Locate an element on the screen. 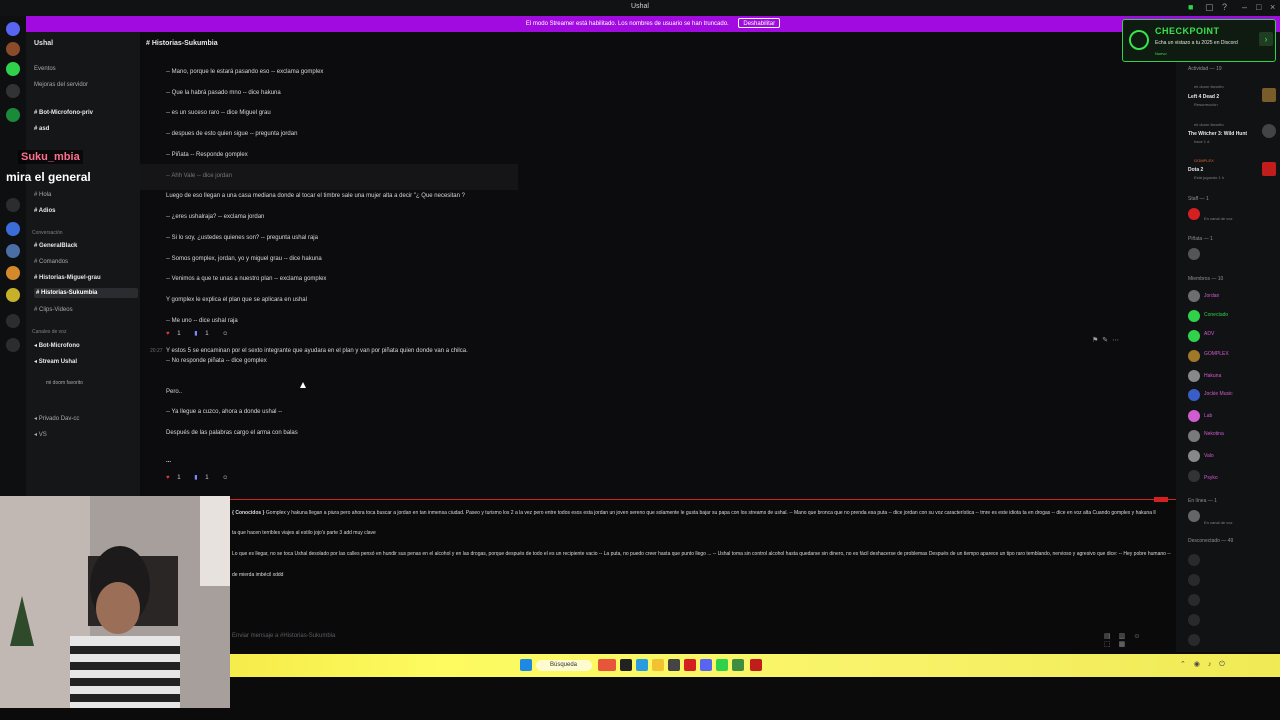 Image resolution: width=1280 pixels, height=720 pixels. game-icon is located at coordinates (1269, 95).